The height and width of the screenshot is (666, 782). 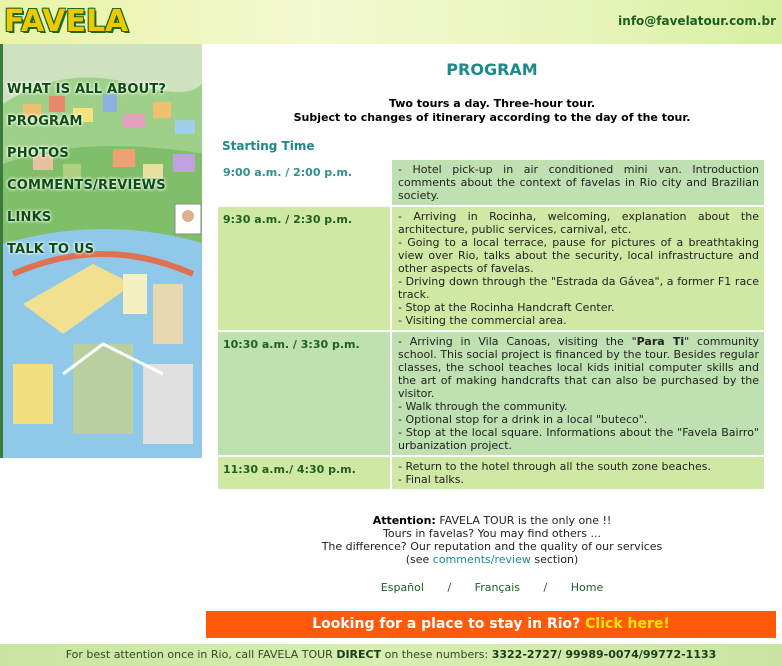 What do you see at coordinates (660, 341) in the screenshot?
I see `para-ti-highlight: Para Ti` at bounding box center [660, 341].